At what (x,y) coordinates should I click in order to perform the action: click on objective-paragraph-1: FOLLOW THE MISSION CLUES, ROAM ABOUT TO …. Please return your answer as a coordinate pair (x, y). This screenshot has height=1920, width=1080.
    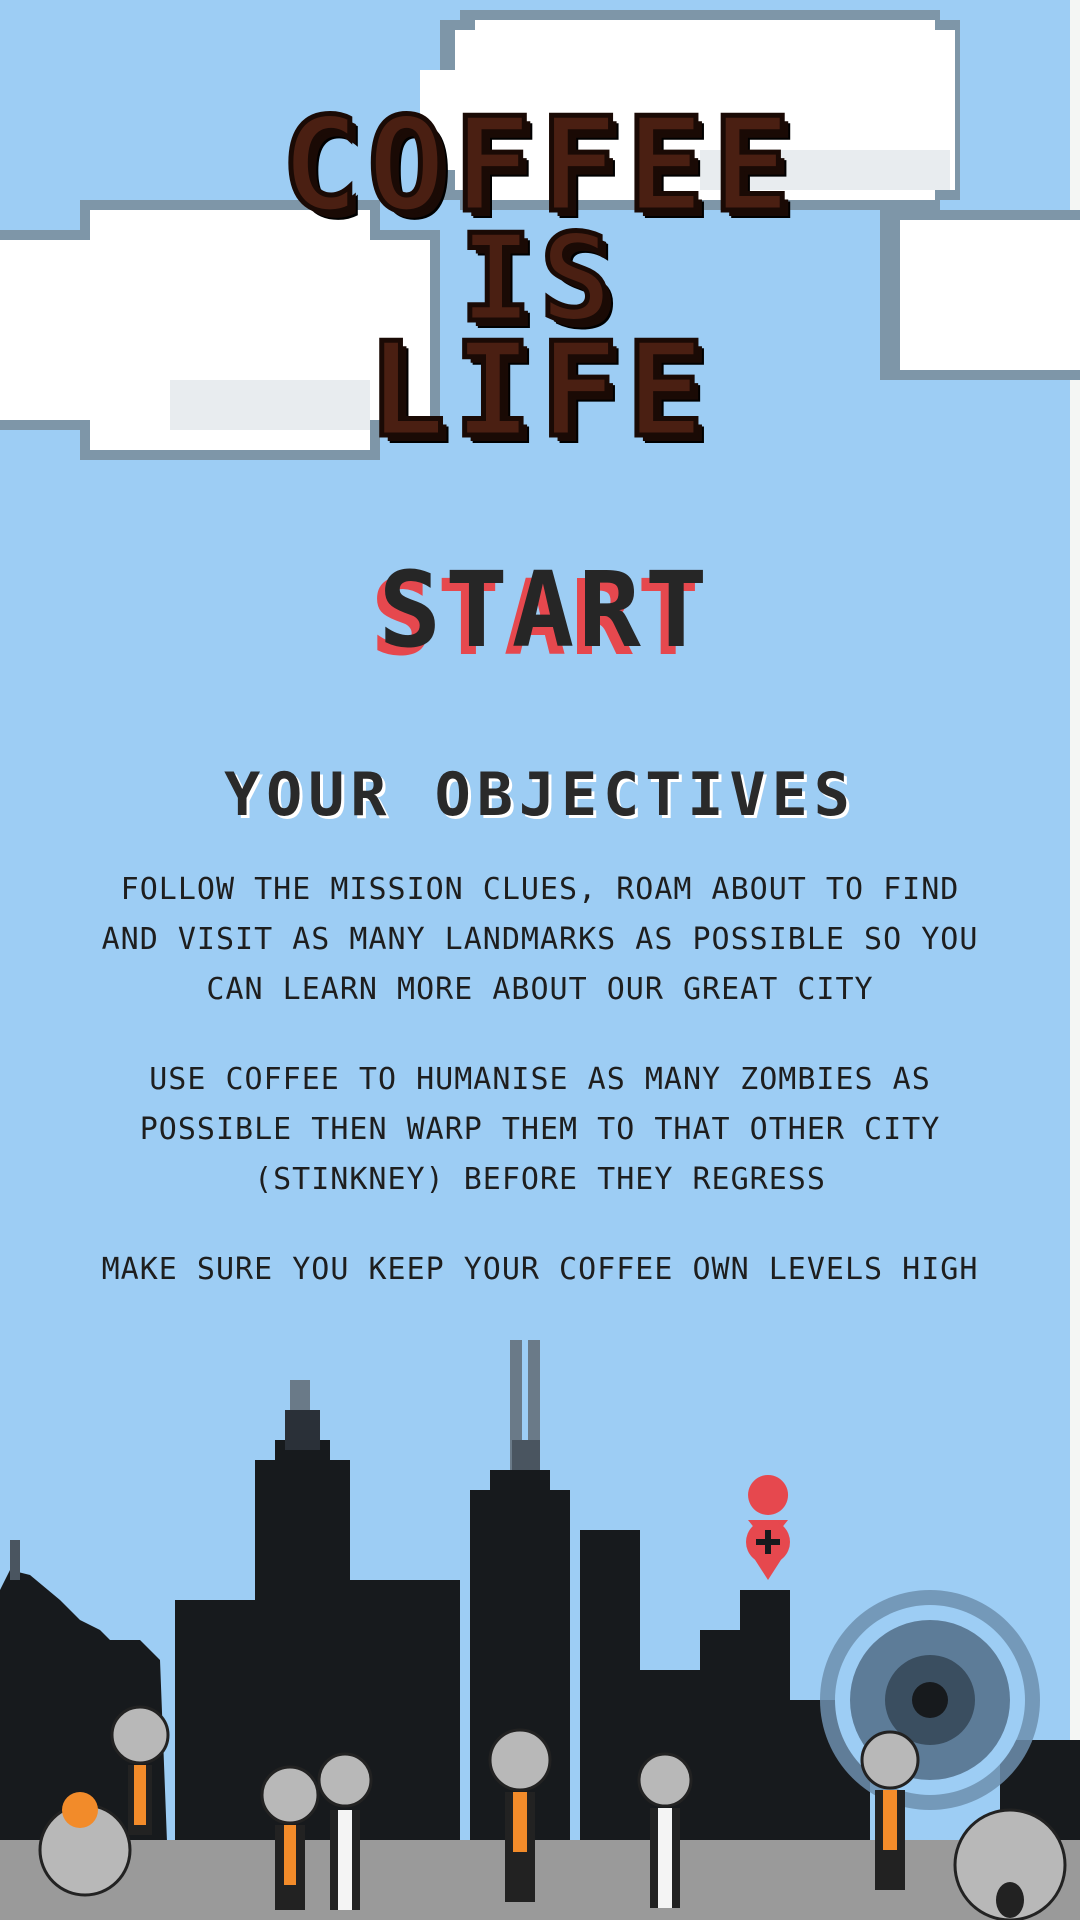
    Looking at the image, I should click on (540, 939).